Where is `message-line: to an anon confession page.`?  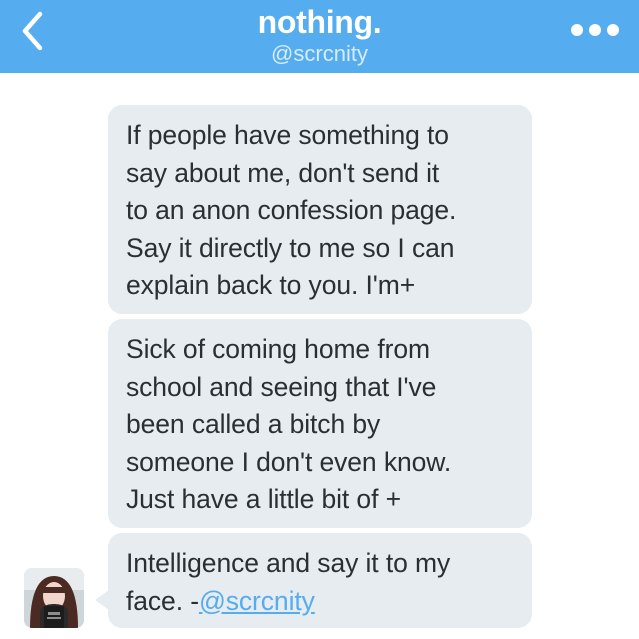 message-line: to an anon confession page. is located at coordinates (291, 210).